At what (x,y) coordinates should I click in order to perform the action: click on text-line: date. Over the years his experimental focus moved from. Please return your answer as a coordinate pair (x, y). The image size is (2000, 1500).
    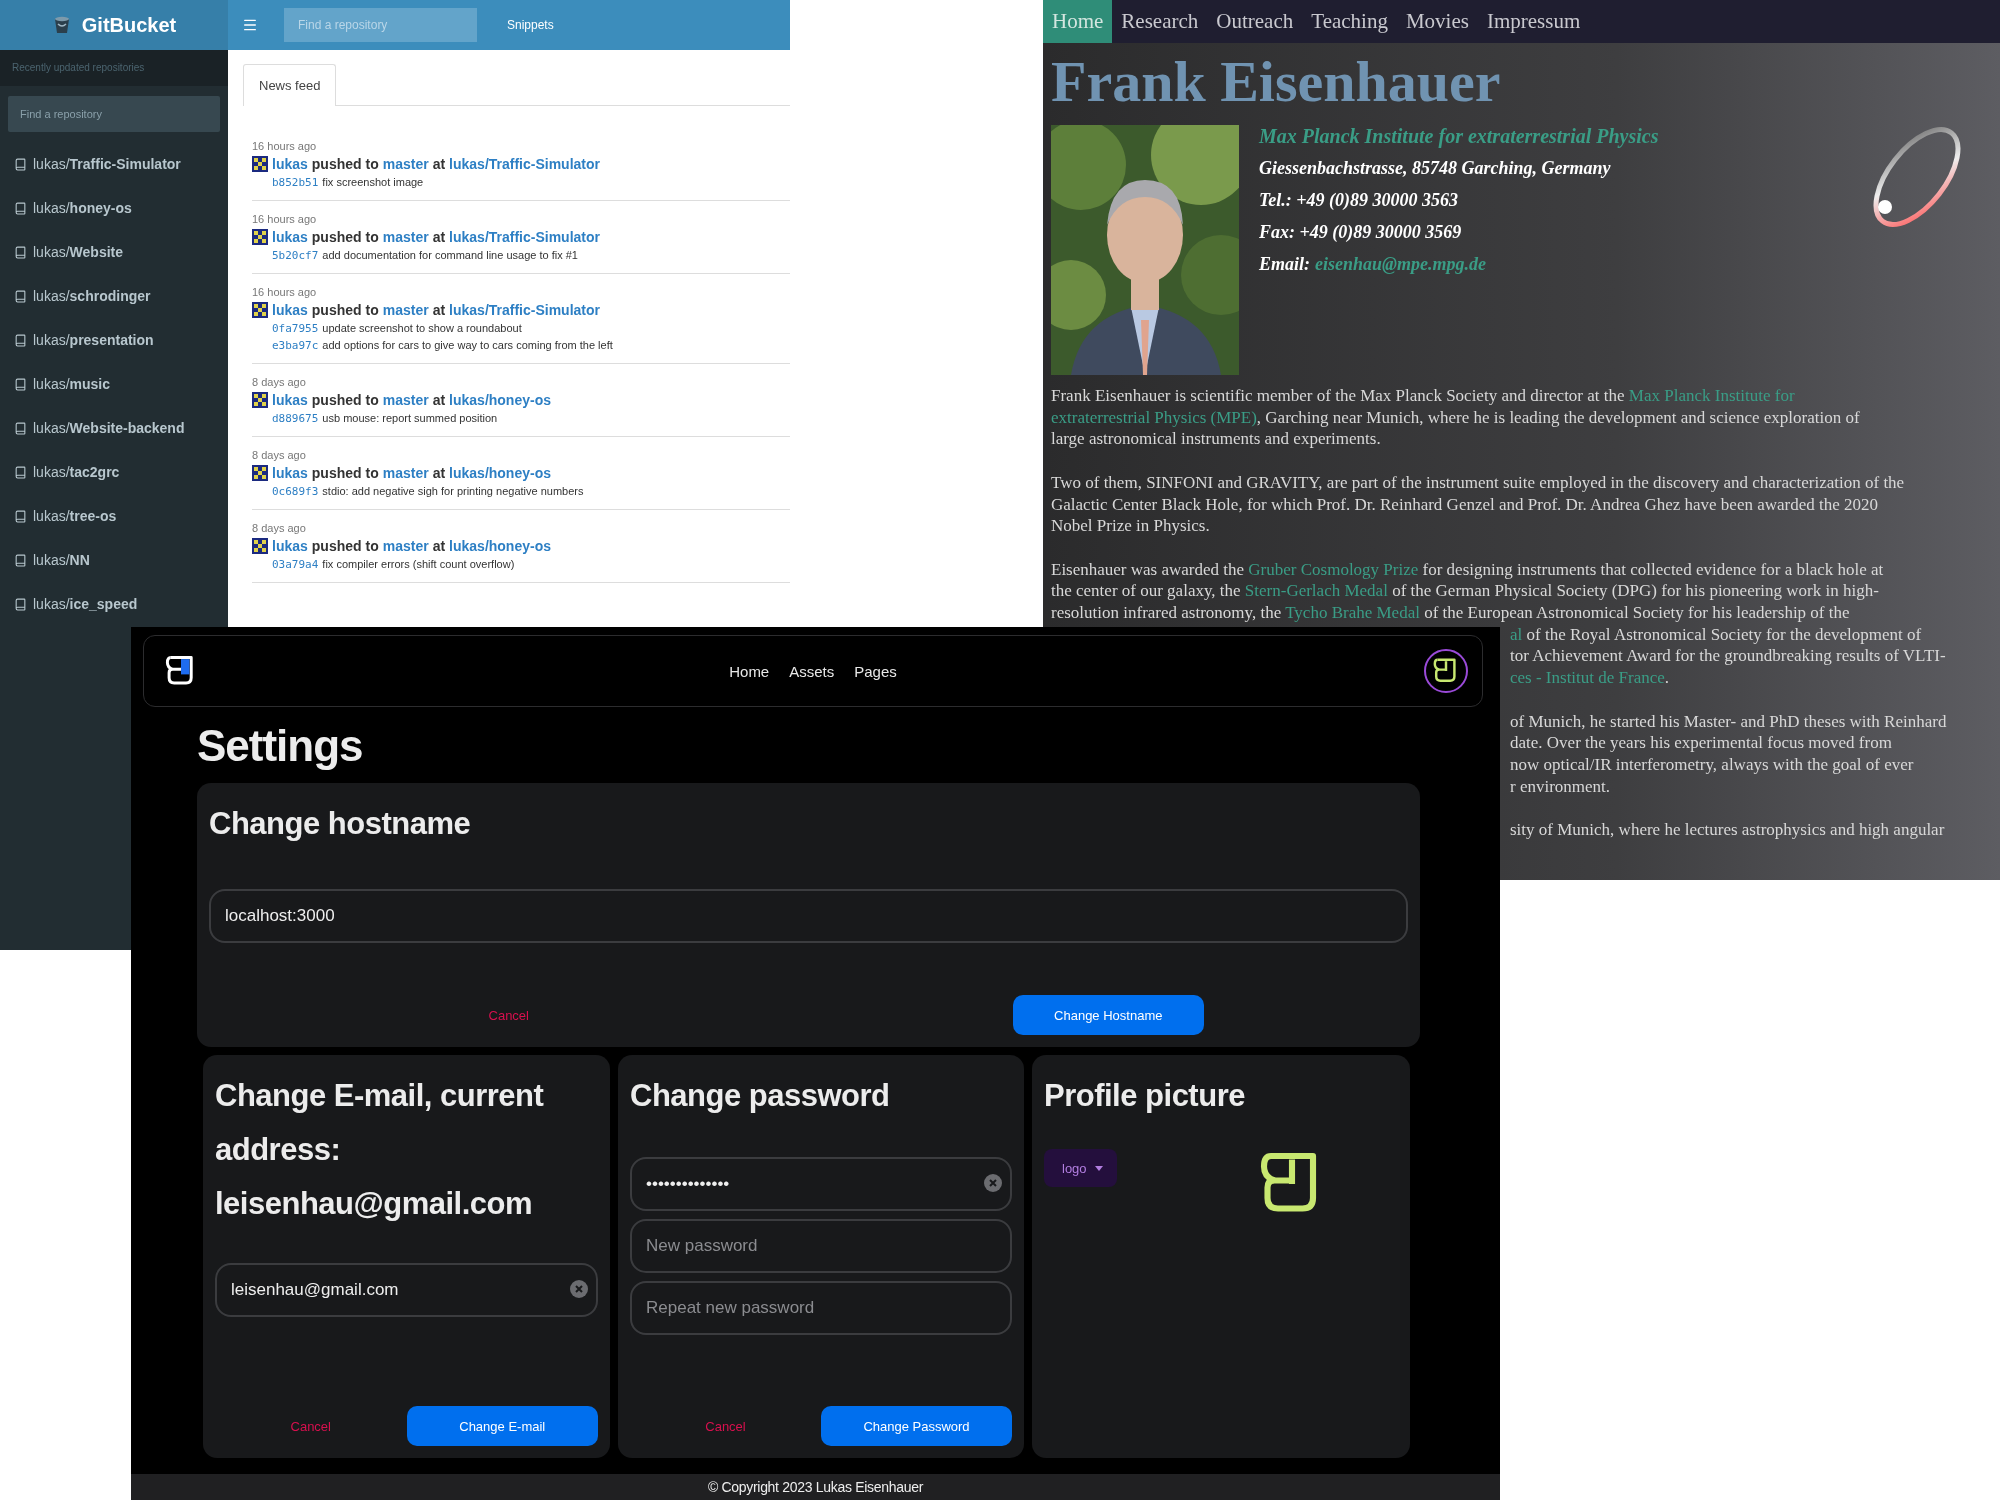
    Looking at the image, I should click on (1701, 743).